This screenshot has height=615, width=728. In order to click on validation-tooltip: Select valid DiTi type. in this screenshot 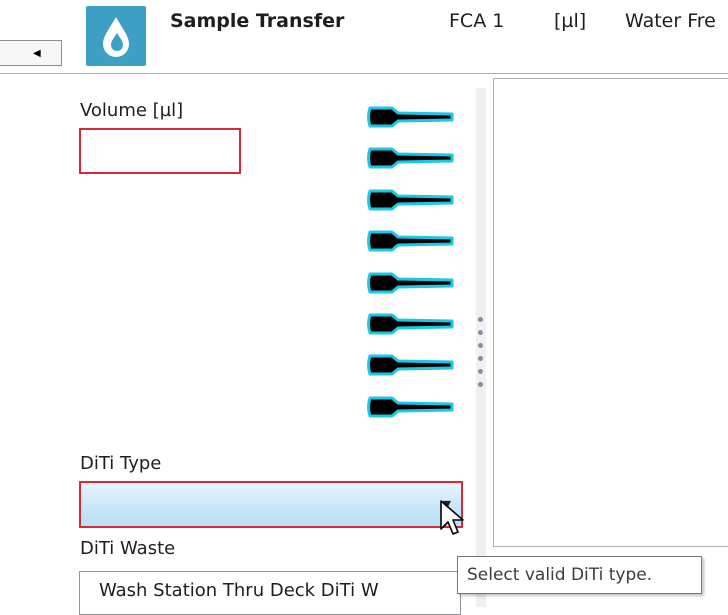, I will do `click(579, 575)`.